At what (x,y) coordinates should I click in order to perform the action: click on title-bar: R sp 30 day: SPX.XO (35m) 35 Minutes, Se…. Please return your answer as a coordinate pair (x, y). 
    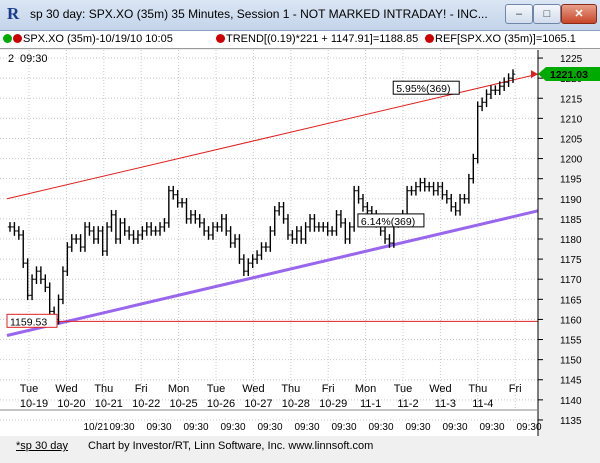
    Looking at the image, I should click on (300, 15).